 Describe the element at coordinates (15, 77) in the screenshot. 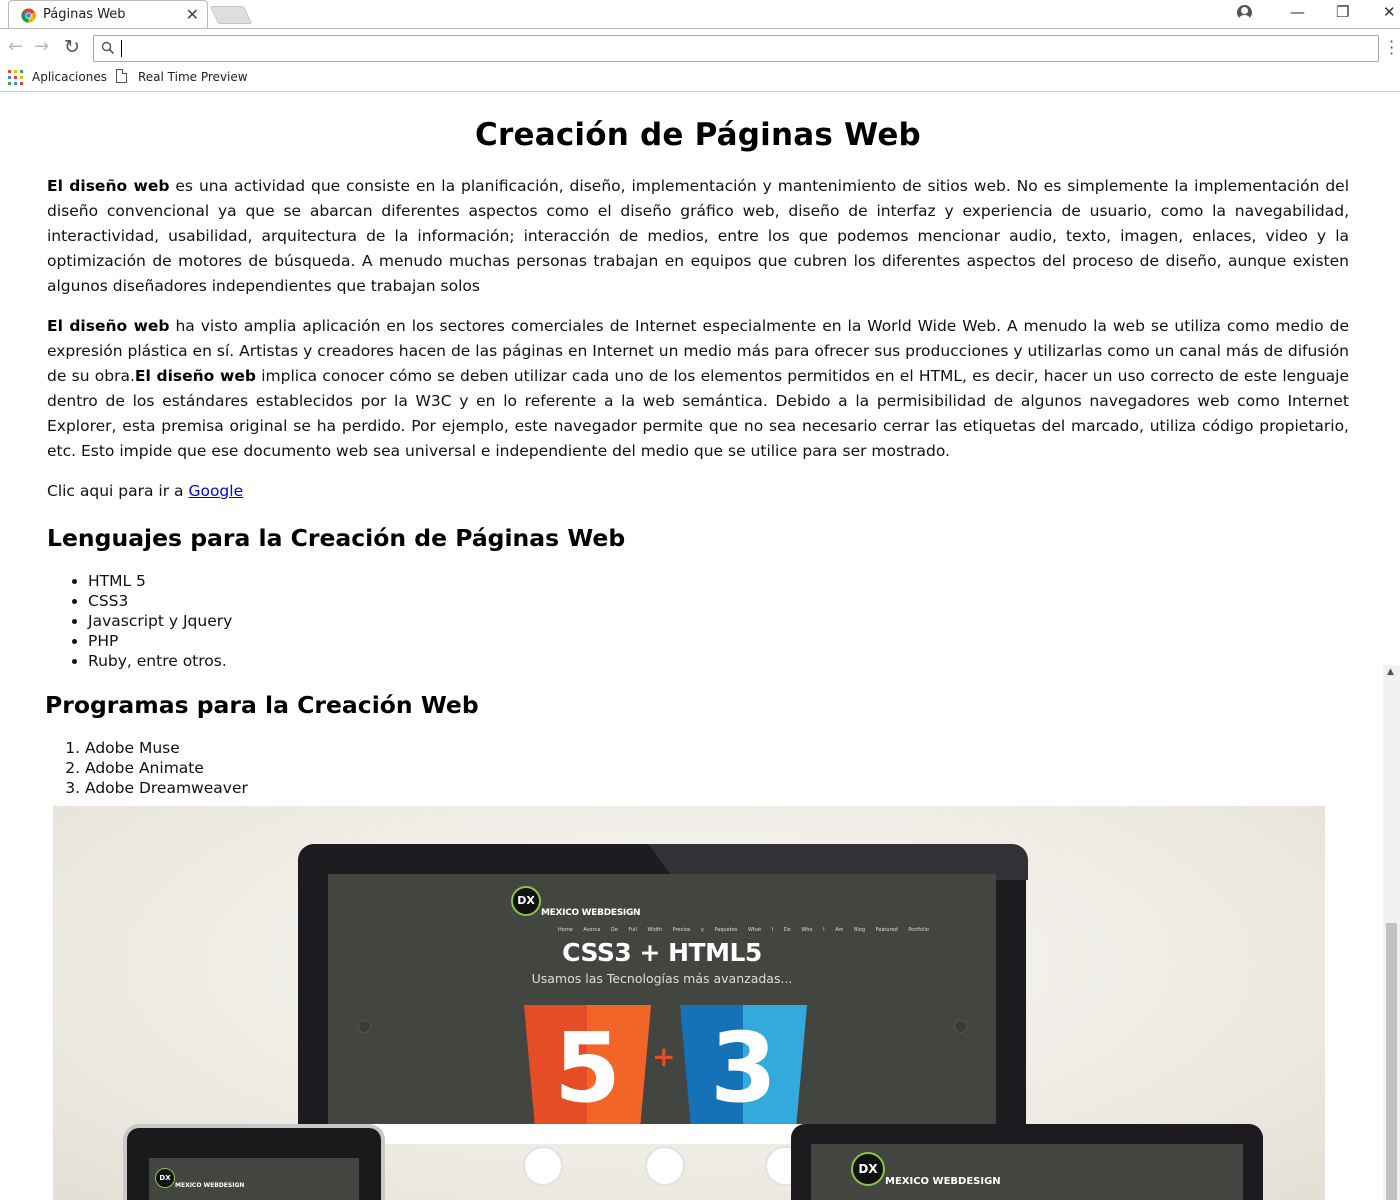

I see `apps-grid-icon` at that location.